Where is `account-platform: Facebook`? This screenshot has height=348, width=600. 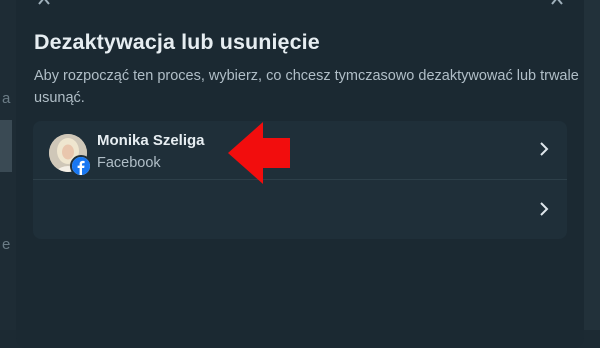 account-platform: Facebook is located at coordinates (129, 163).